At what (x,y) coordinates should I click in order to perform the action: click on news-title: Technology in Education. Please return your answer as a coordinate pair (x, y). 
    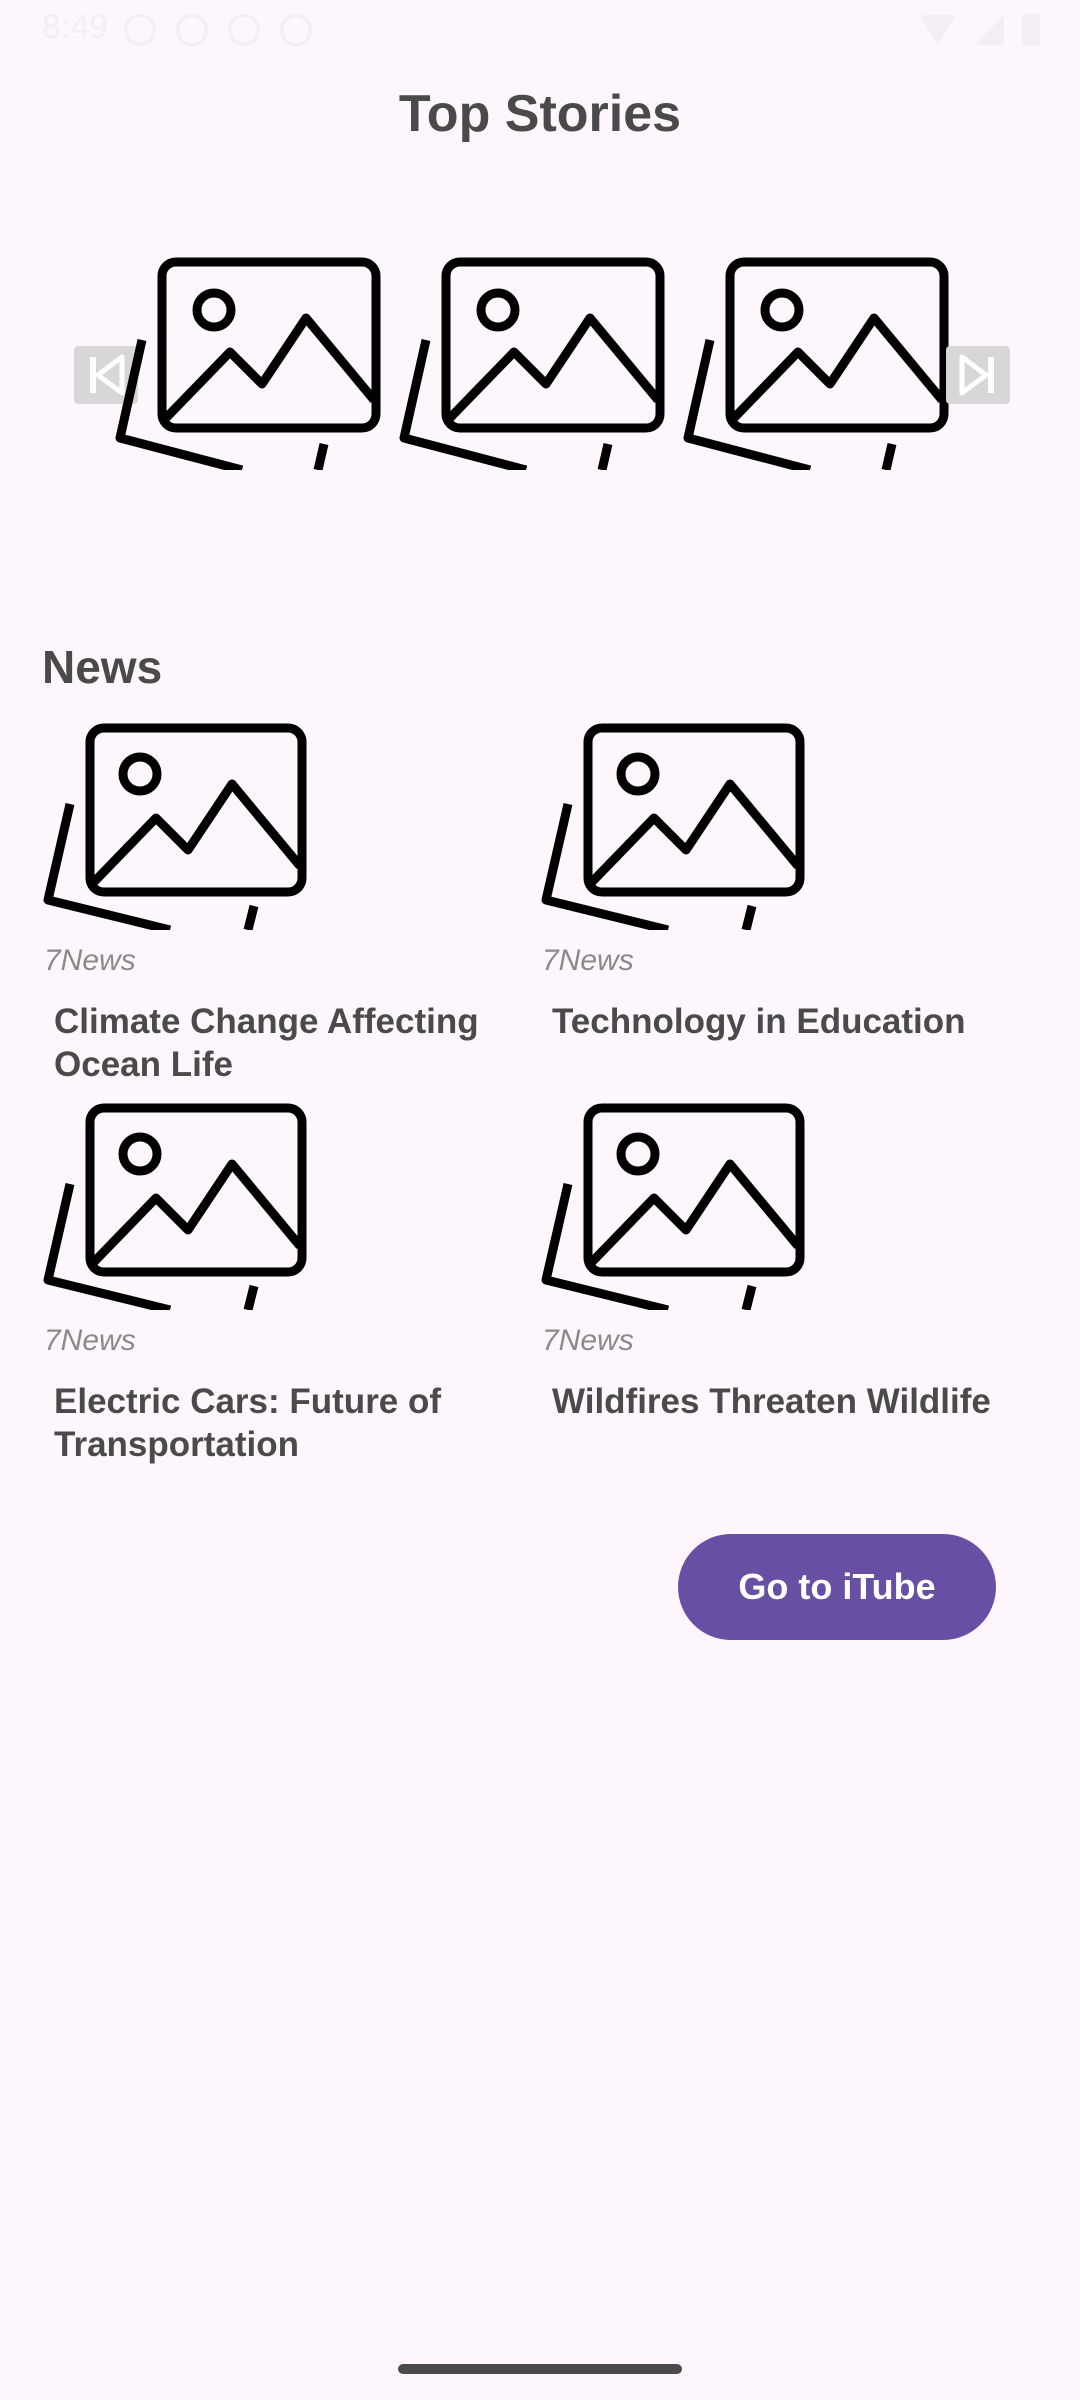
    Looking at the image, I should click on (786, 1021).